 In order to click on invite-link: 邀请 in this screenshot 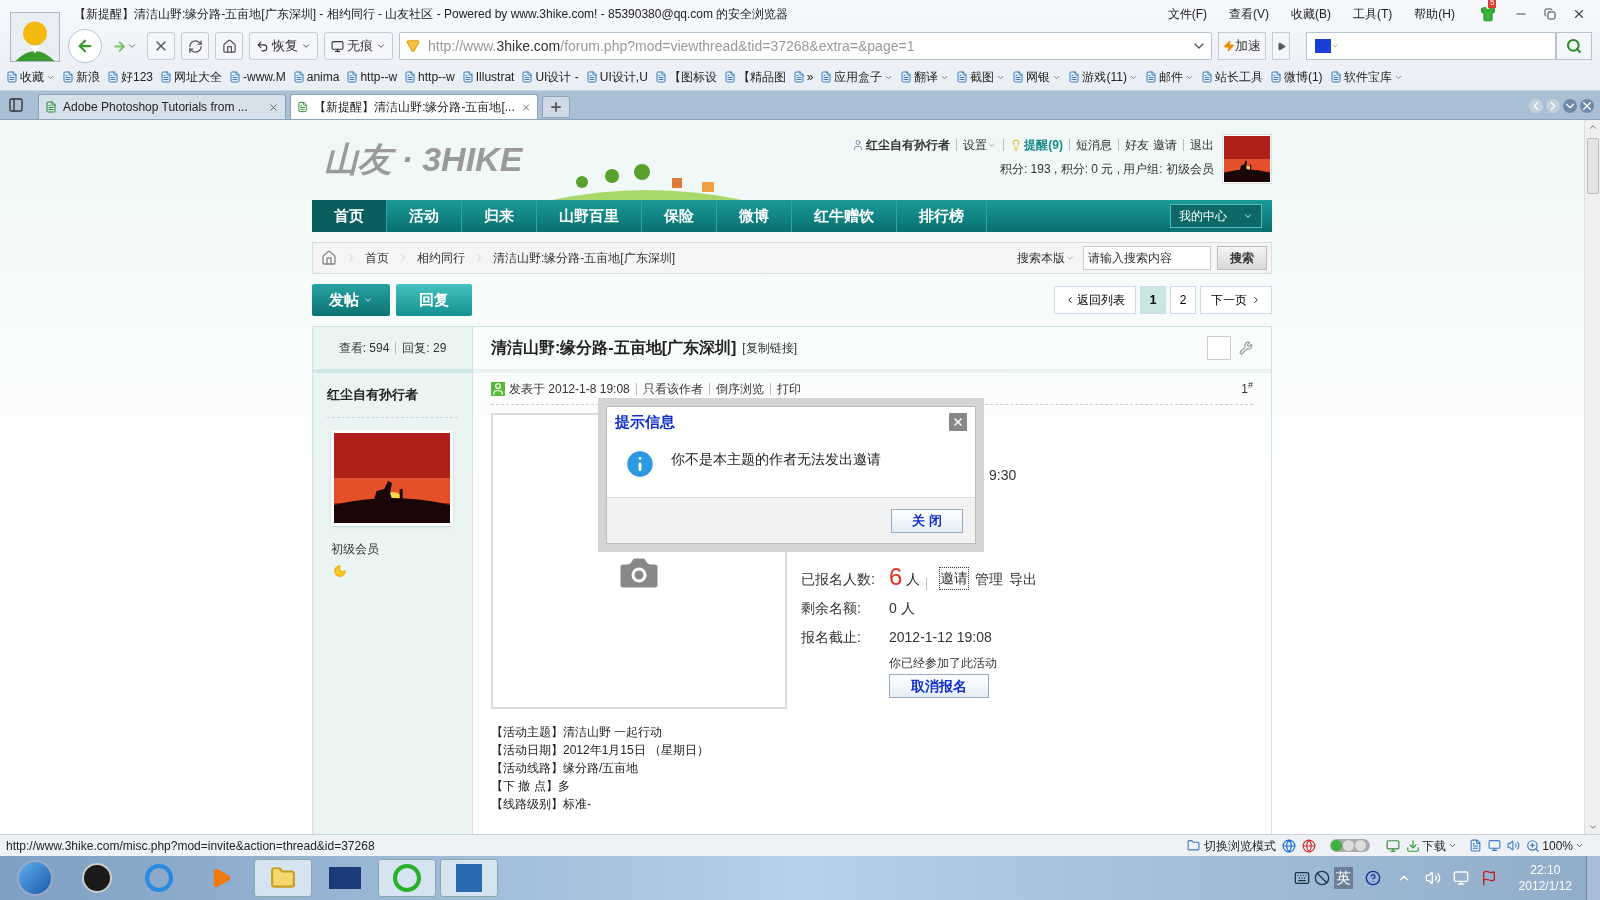, I will do `click(1165, 145)`.